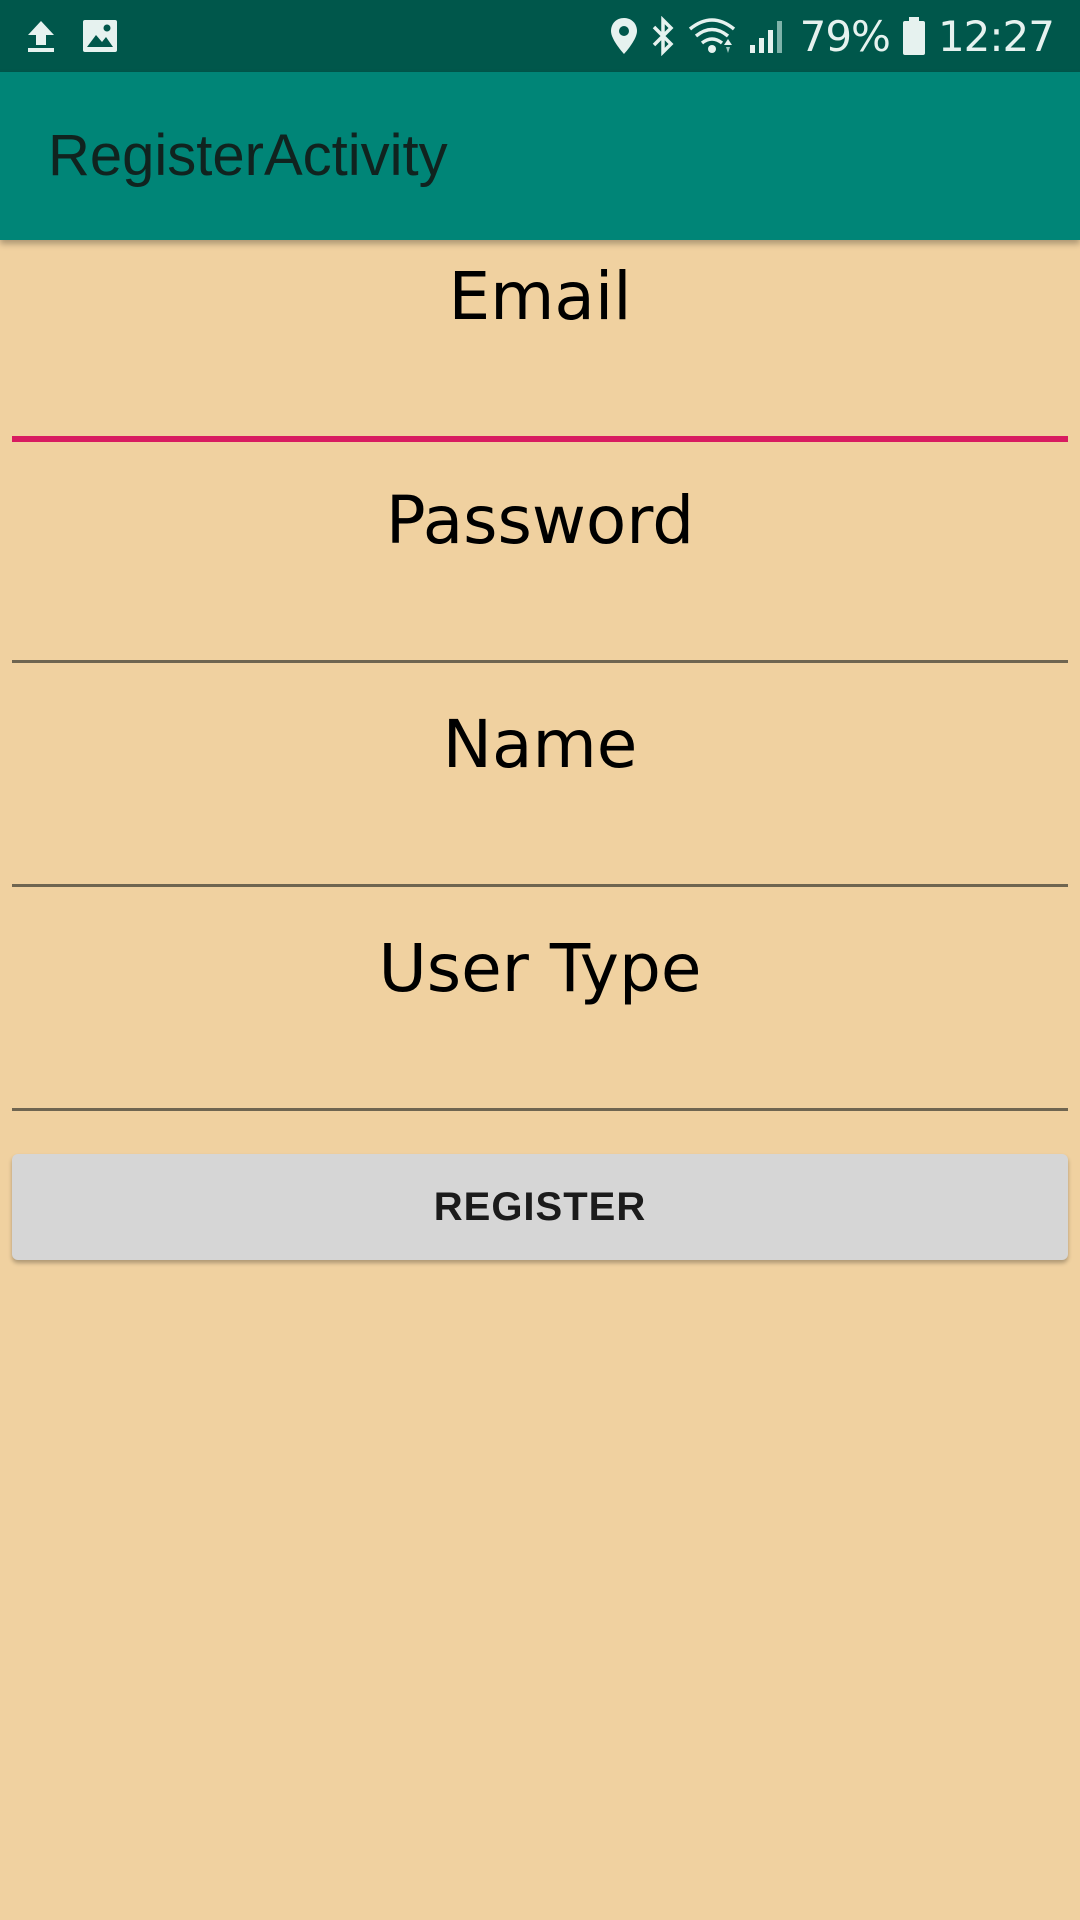 The height and width of the screenshot is (1920, 1080). What do you see at coordinates (540, 567) in the screenshot?
I see `password-field: Password` at bounding box center [540, 567].